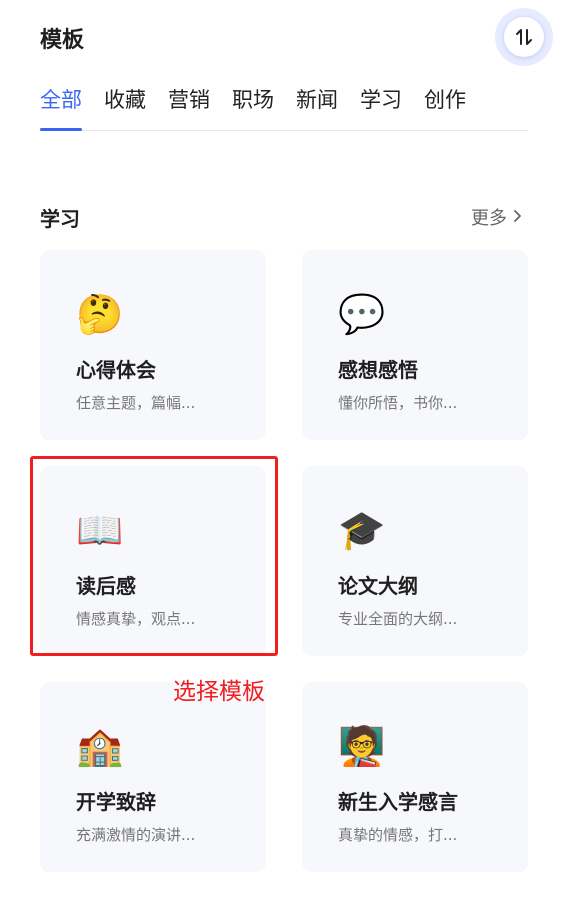 The image size is (575, 911). Describe the element at coordinates (317, 106) in the screenshot. I see `tab-news: 新闻` at that location.